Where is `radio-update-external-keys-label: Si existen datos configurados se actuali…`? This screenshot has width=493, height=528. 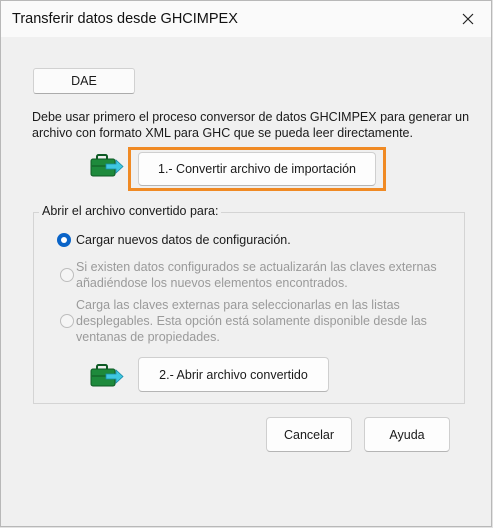 radio-update-external-keys-label: Si existen datos configurados se actuali… is located at coordinates (256, 275).